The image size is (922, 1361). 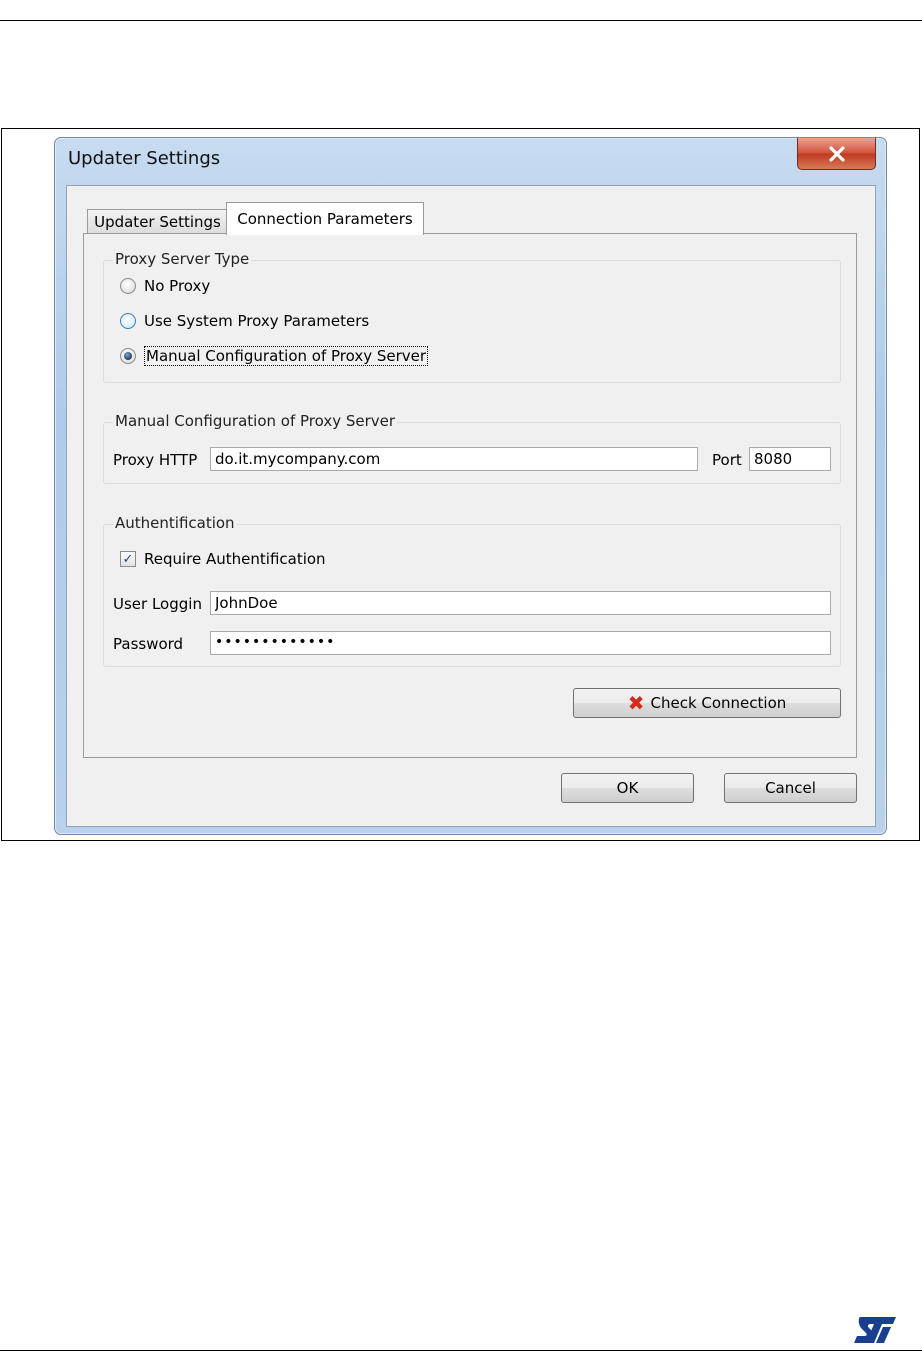 I want to click on radio-no-proxy: No Proxy, so click(x=165, y=286).